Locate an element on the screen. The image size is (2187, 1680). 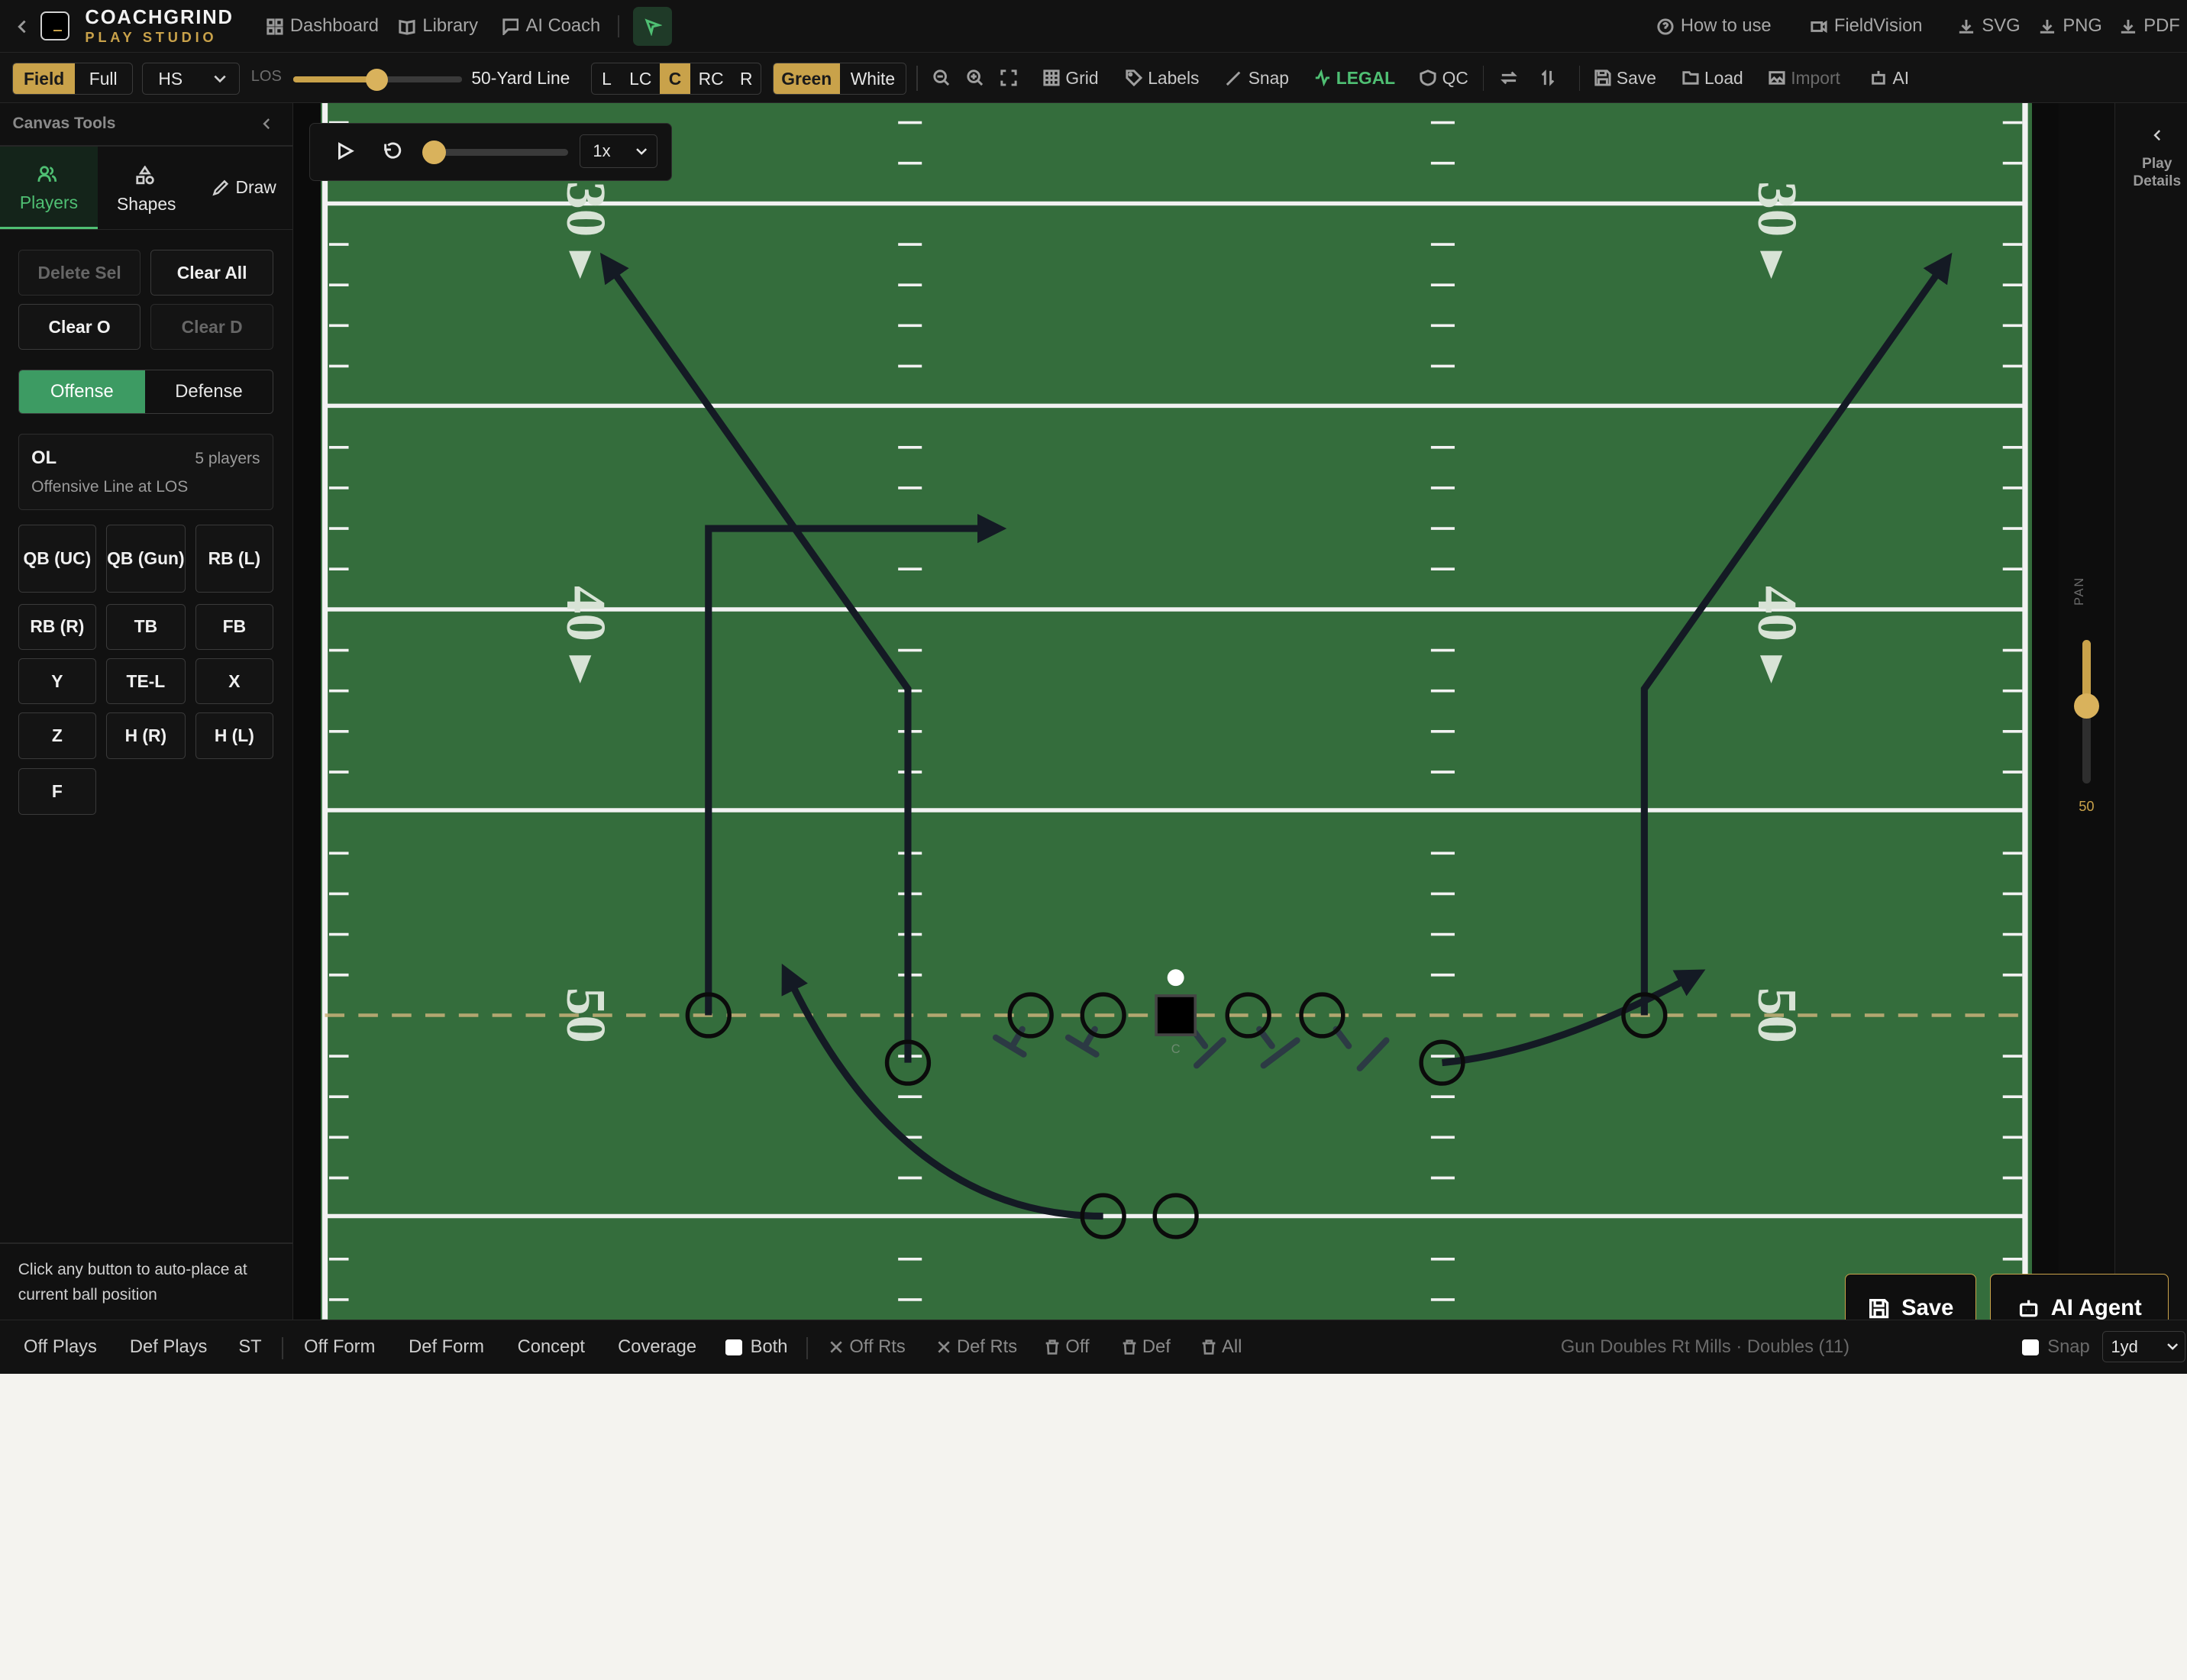
export-pdf-button: PDF is located at coordinates (2150, 27).